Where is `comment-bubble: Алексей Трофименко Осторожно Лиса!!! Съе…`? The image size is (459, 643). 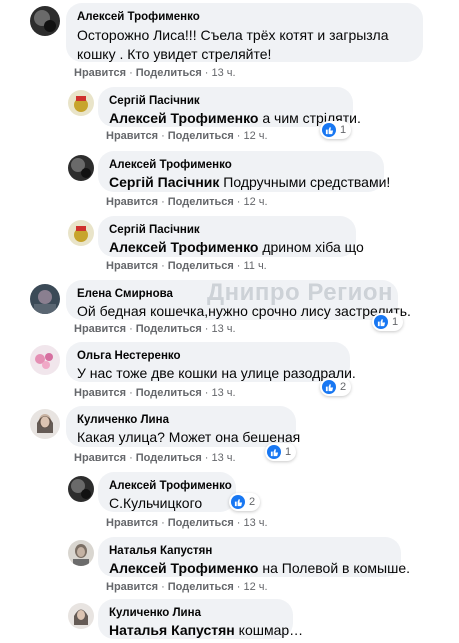
comment-bubble: Алексей Трофименко Осторожно Лиса!!! Съе… is located at coordinates (244, 32).